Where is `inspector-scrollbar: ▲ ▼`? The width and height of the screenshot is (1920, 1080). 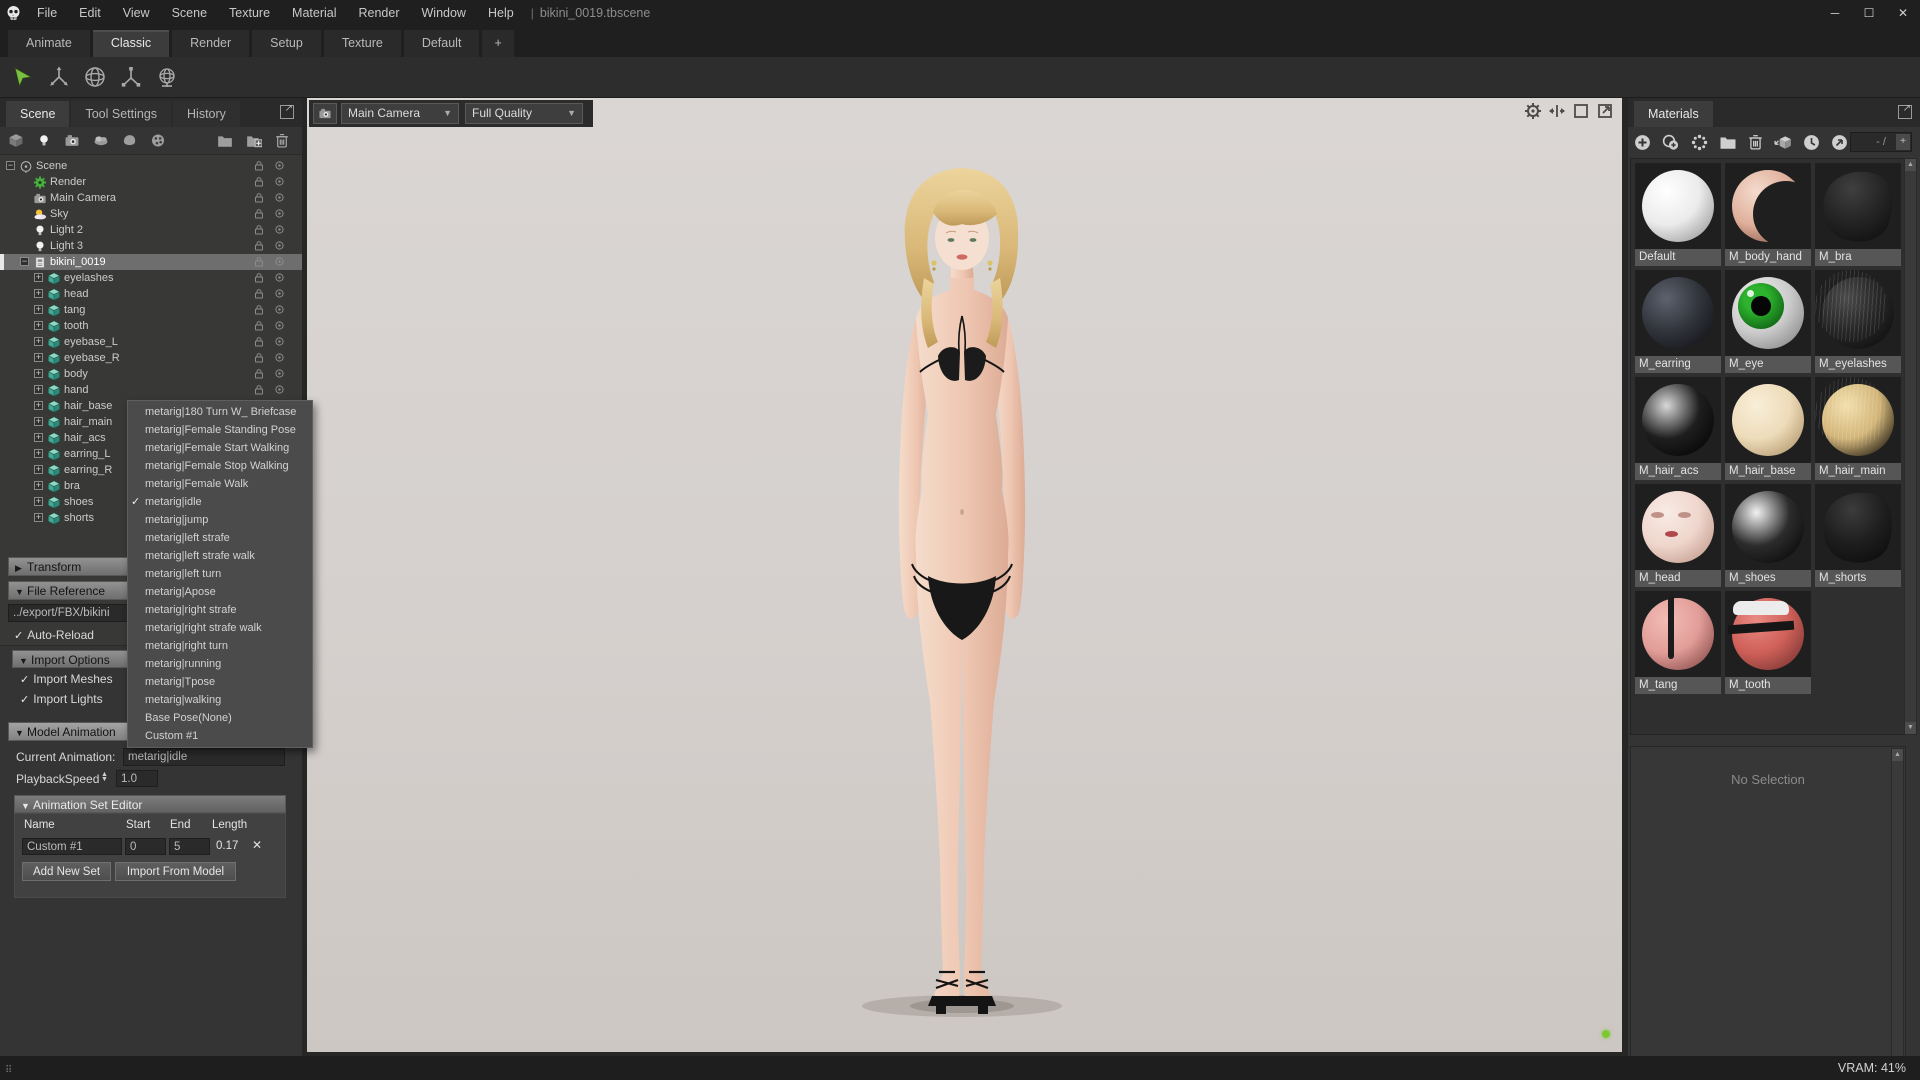
inspector-scrollbar: ▲ ▼ is located at coordinates (1897, 914).